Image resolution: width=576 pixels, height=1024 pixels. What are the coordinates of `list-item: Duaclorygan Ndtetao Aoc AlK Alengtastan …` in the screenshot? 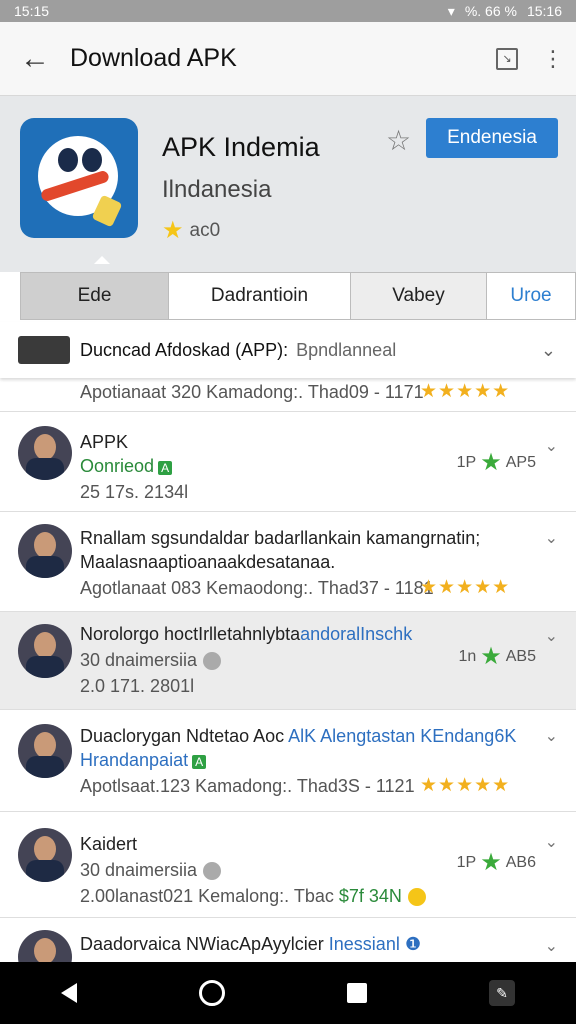 It's located at (288, 761).